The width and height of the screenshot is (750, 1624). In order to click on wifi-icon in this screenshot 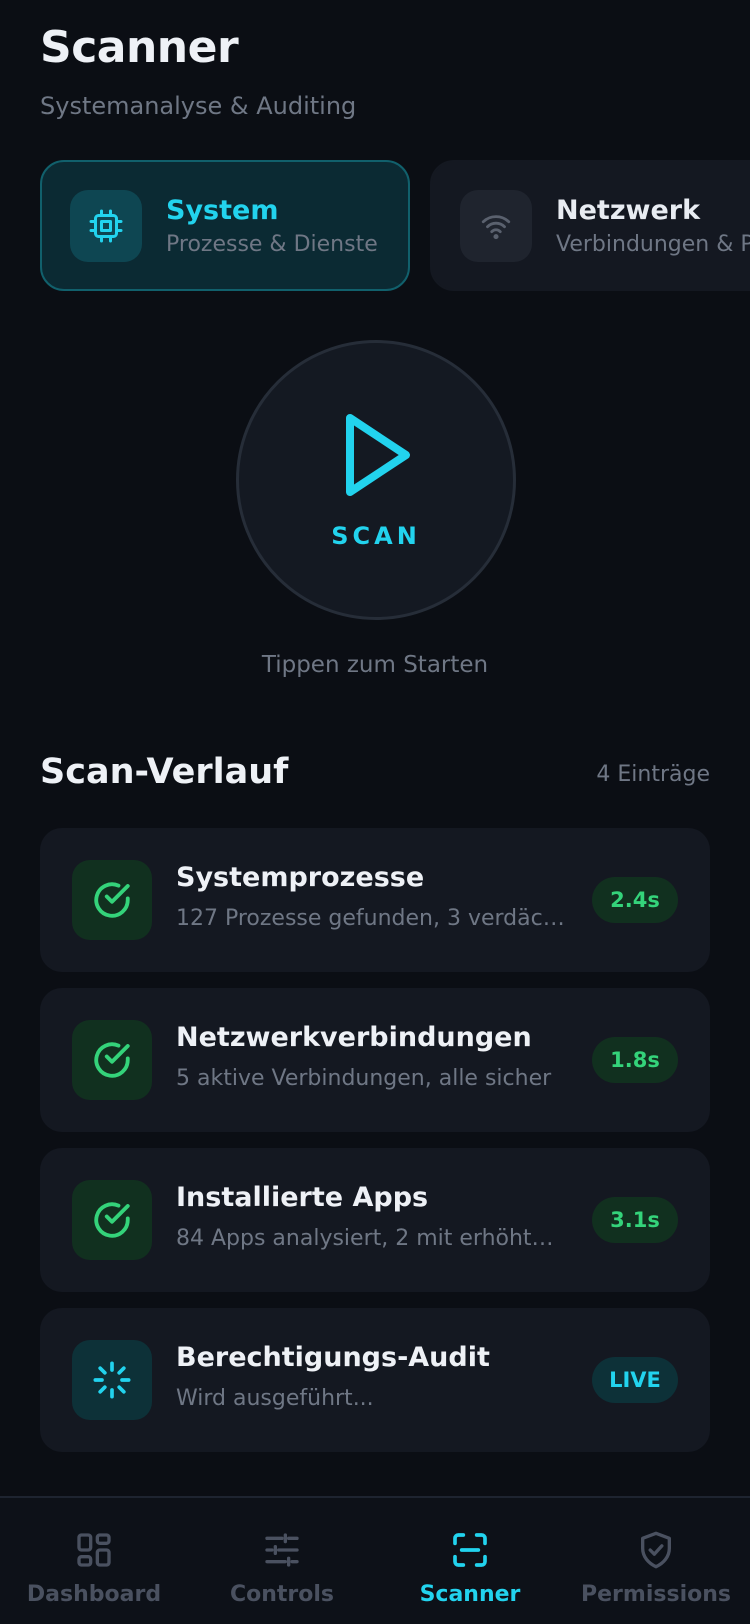, I will do `click(496, 225)`.